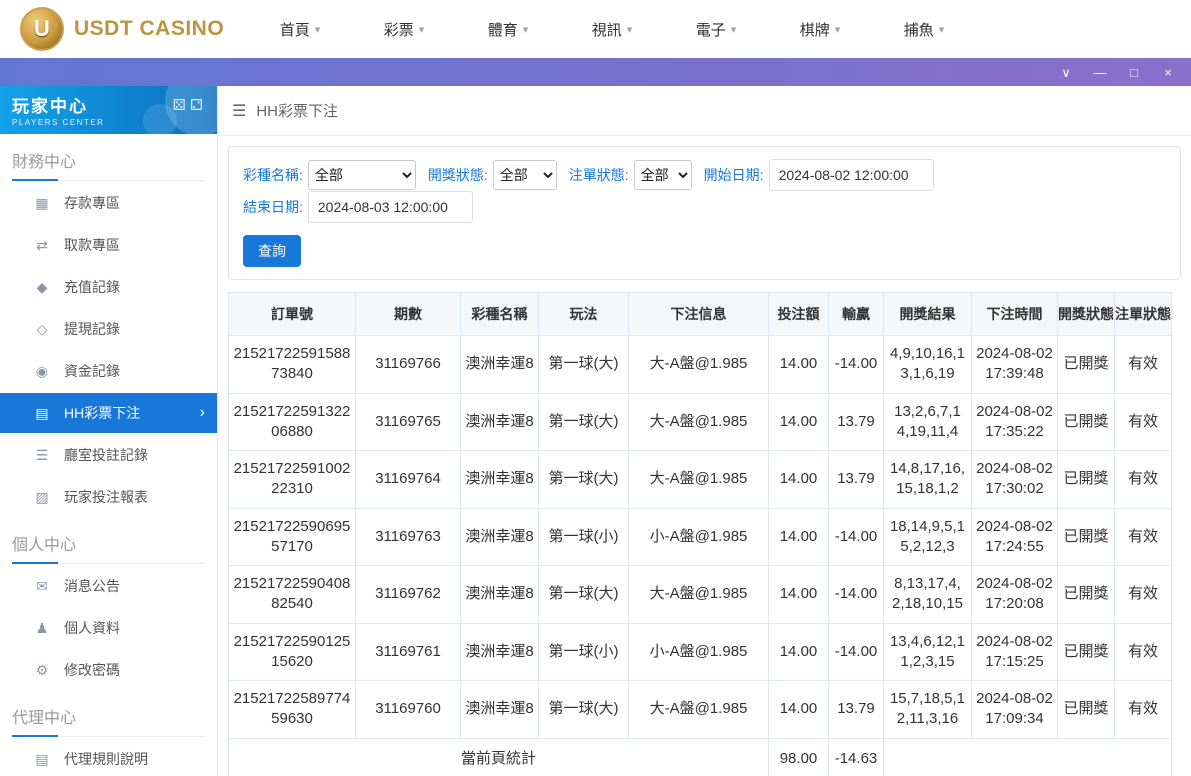 The height and width of the screenshot is (776, 1191). I want to click on start-date-label: 開始日期:, so click(733, 175).